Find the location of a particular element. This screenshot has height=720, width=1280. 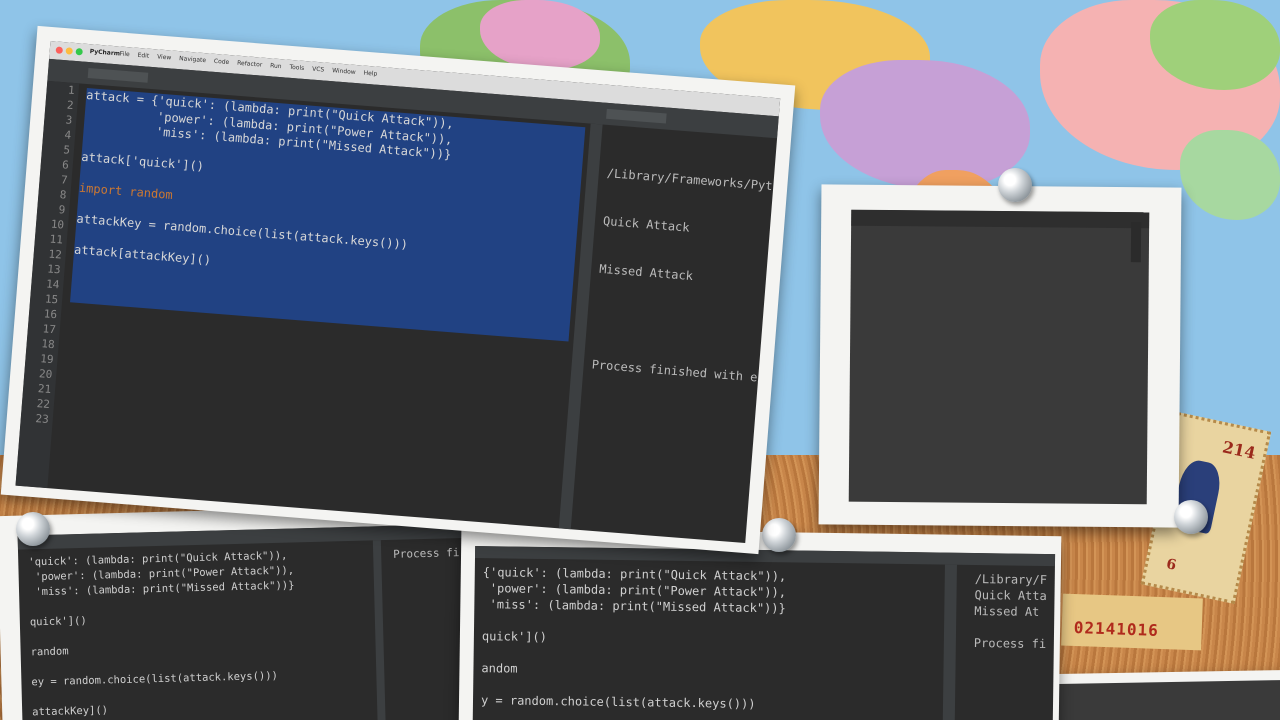

empty-ide-screenshot is located at coordinates (999, 357).